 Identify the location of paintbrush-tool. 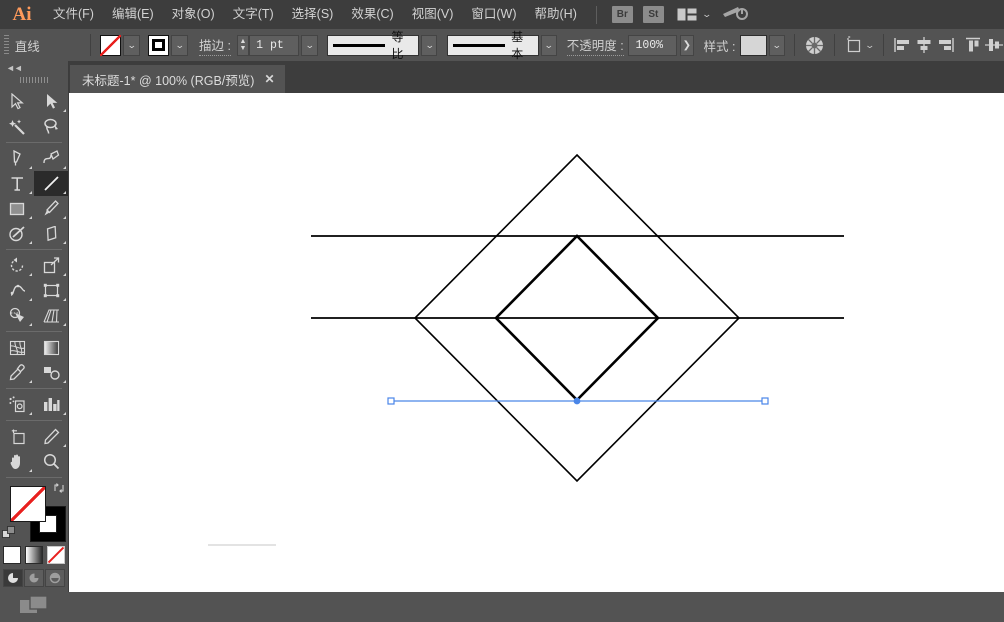
(51, 208).